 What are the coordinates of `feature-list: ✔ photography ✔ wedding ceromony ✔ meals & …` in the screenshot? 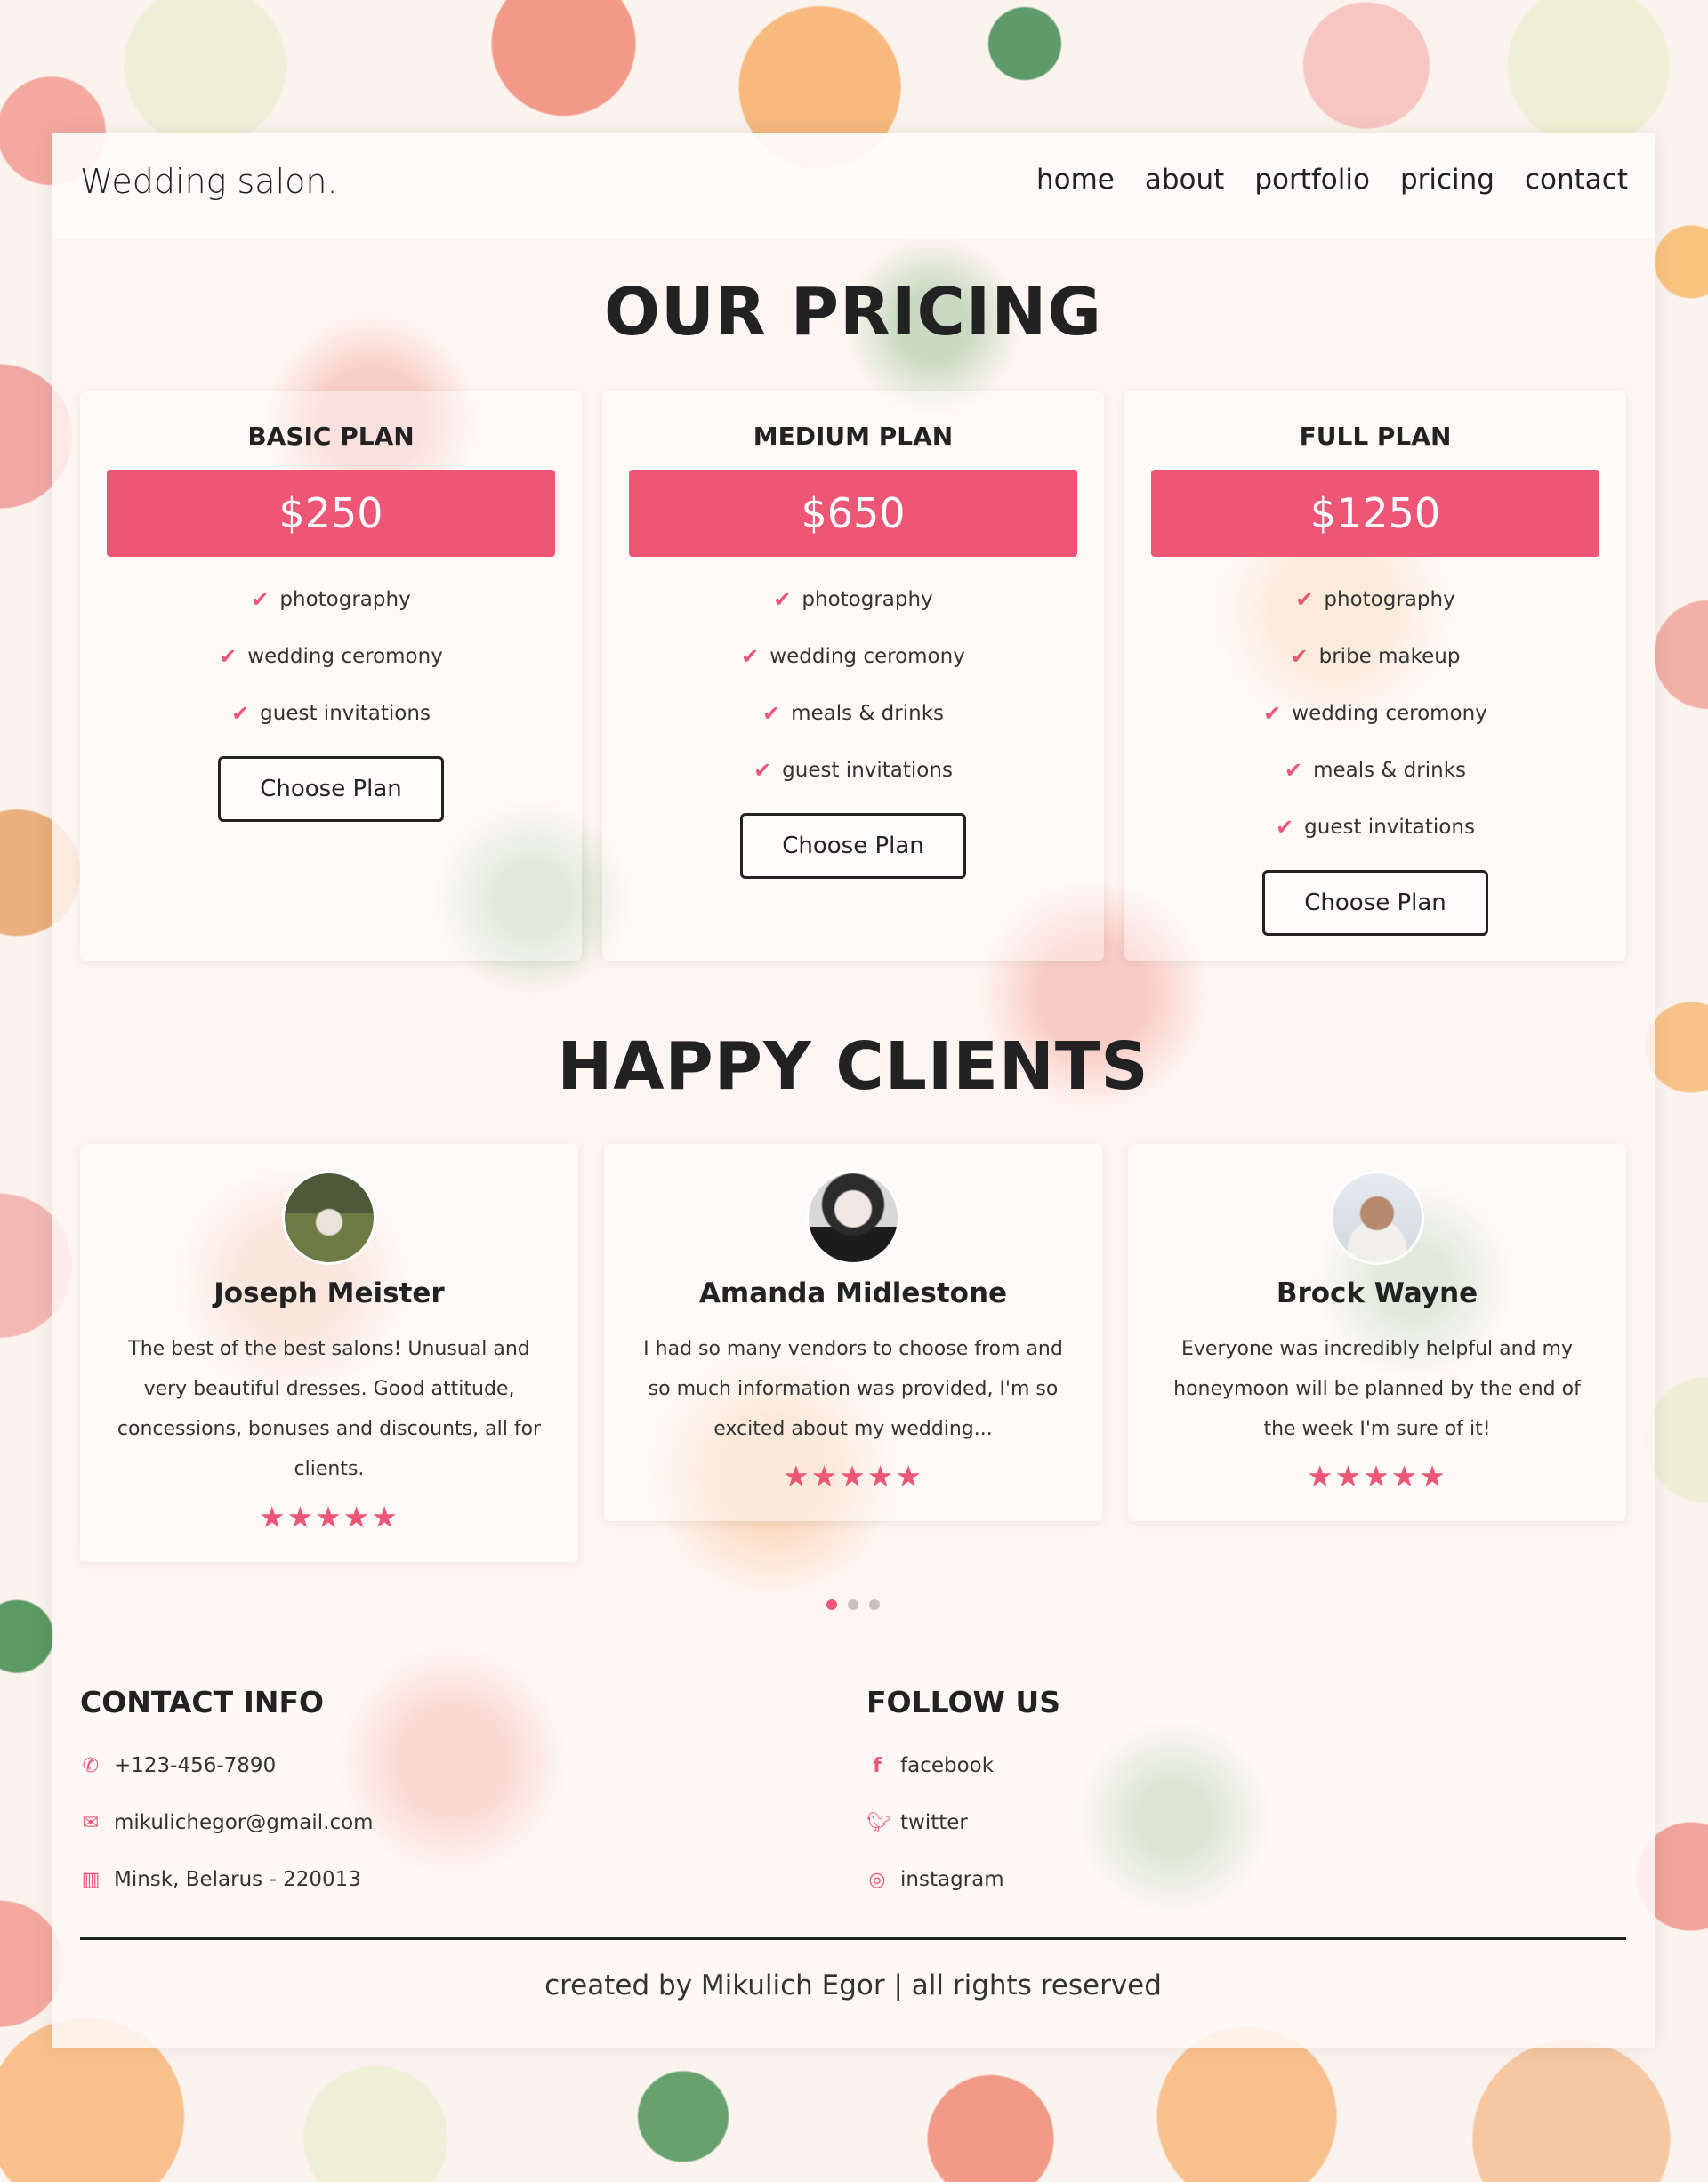 It's located at (853, 685).